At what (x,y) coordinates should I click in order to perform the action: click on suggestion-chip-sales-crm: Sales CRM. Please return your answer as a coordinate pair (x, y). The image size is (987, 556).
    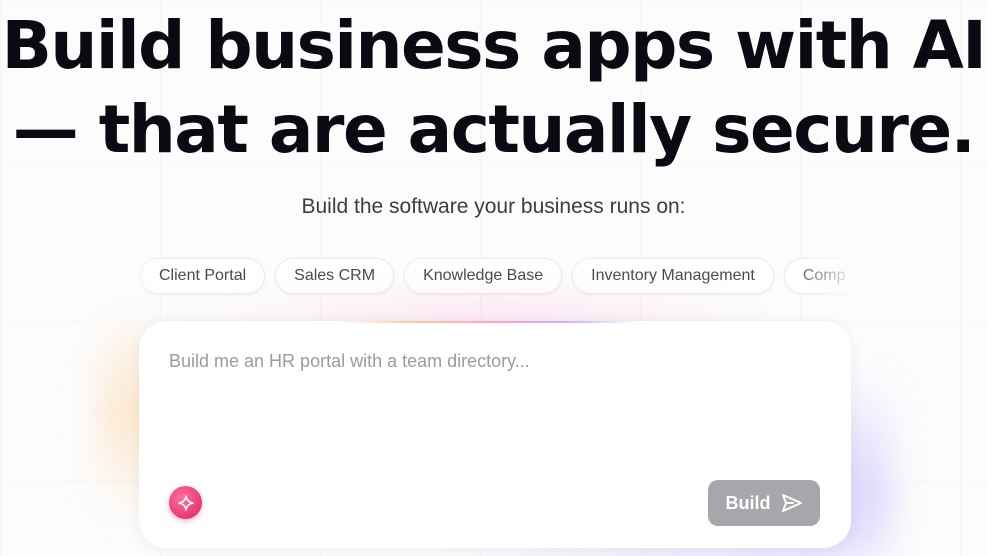
    Looking at the image, I should click on (335, 276).